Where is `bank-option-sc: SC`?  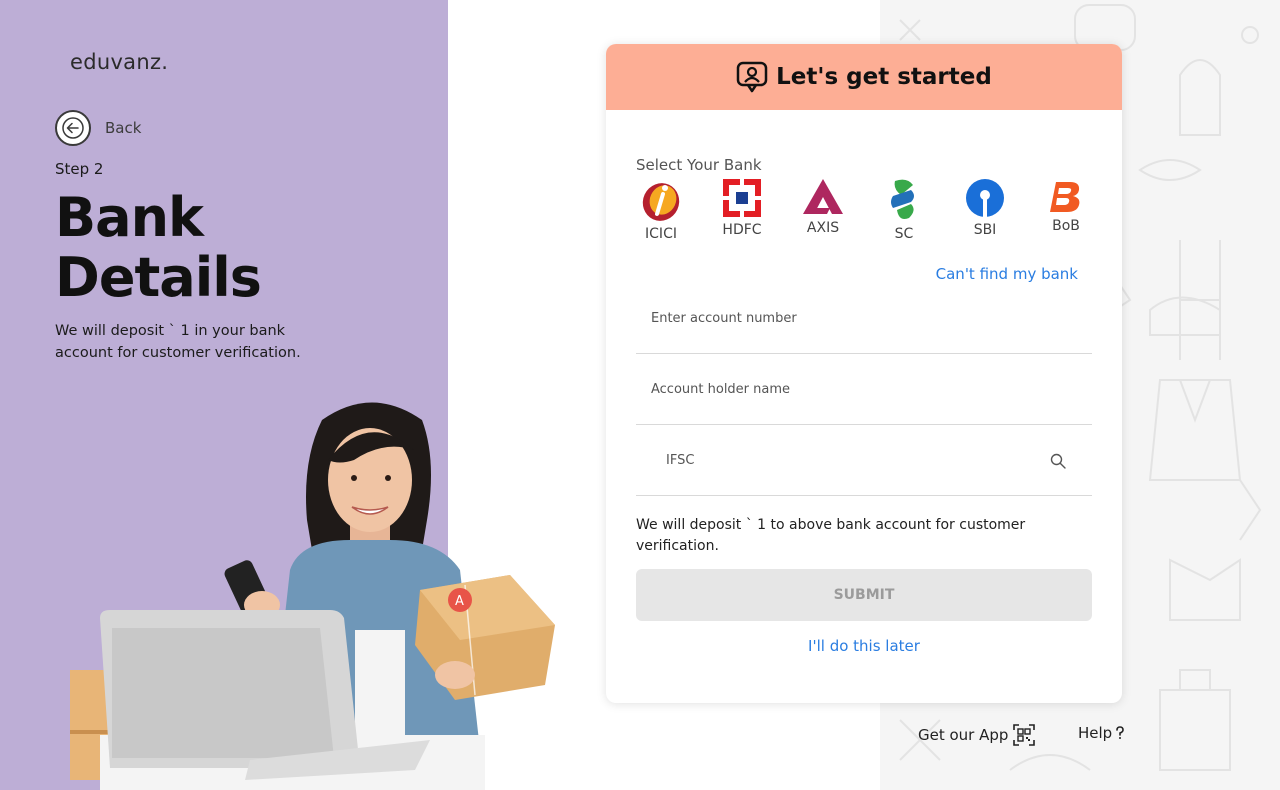
bank-option-sc: SC is located at coordinates (904, 210).